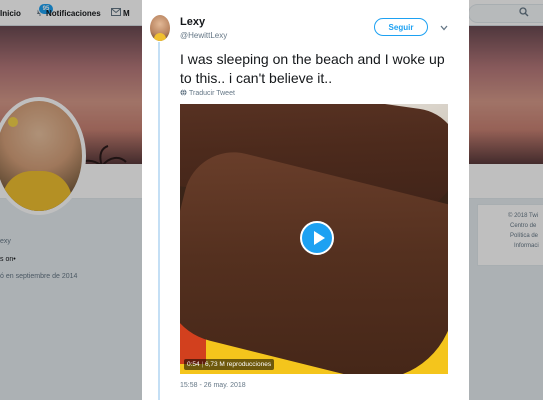  I want to click on play-button, so click(317, 238).